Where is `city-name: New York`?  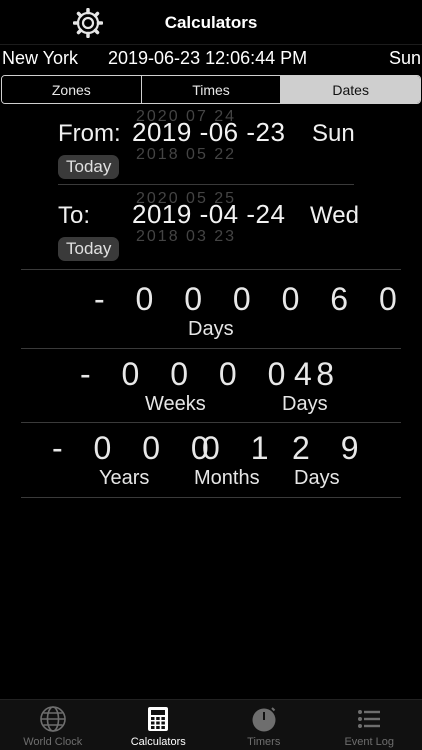 city-name: New York is located at coordinates (40, 58).